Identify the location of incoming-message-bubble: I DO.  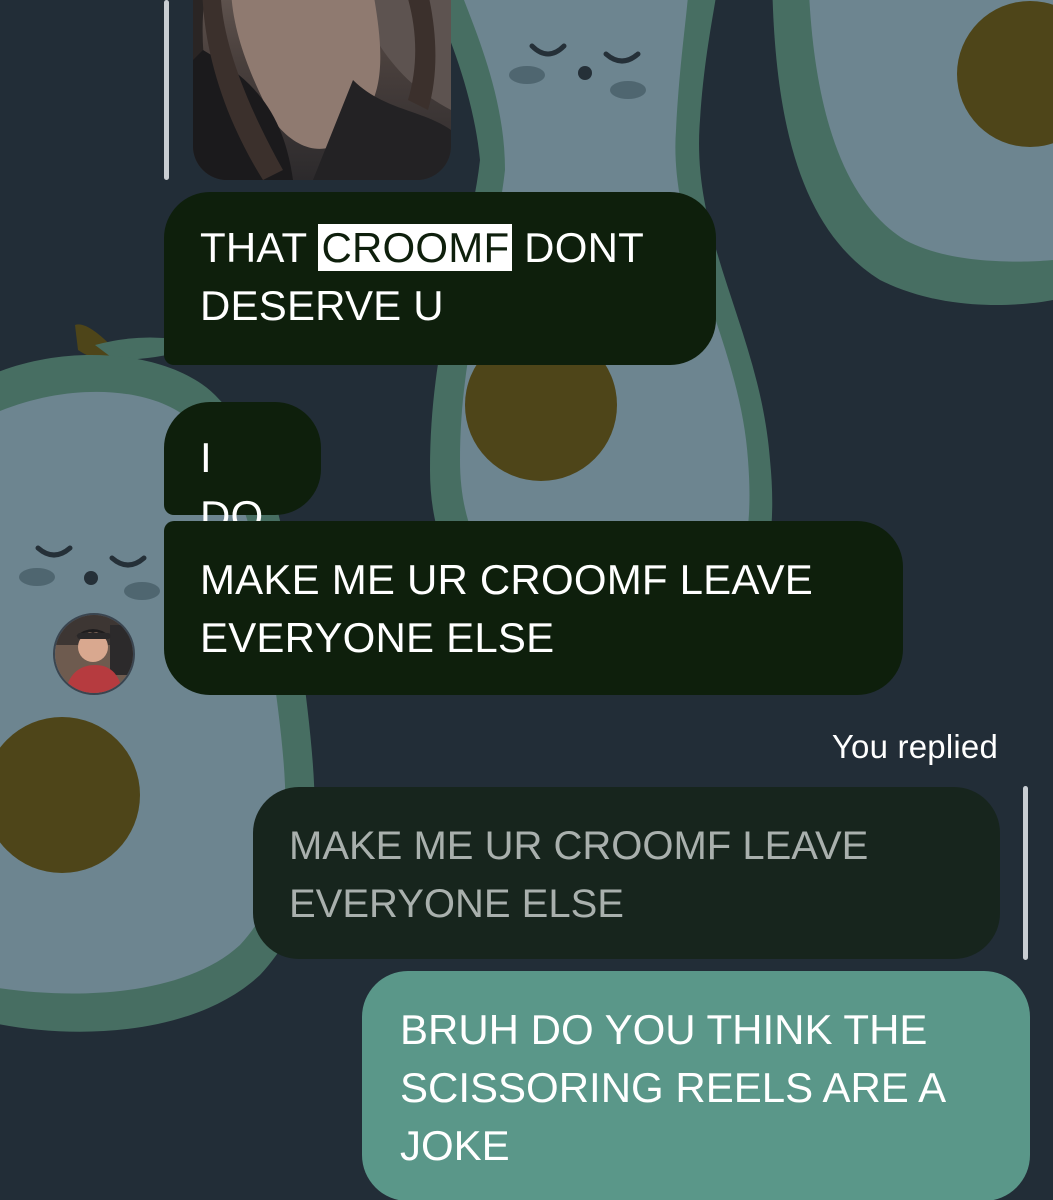
(242, 470).